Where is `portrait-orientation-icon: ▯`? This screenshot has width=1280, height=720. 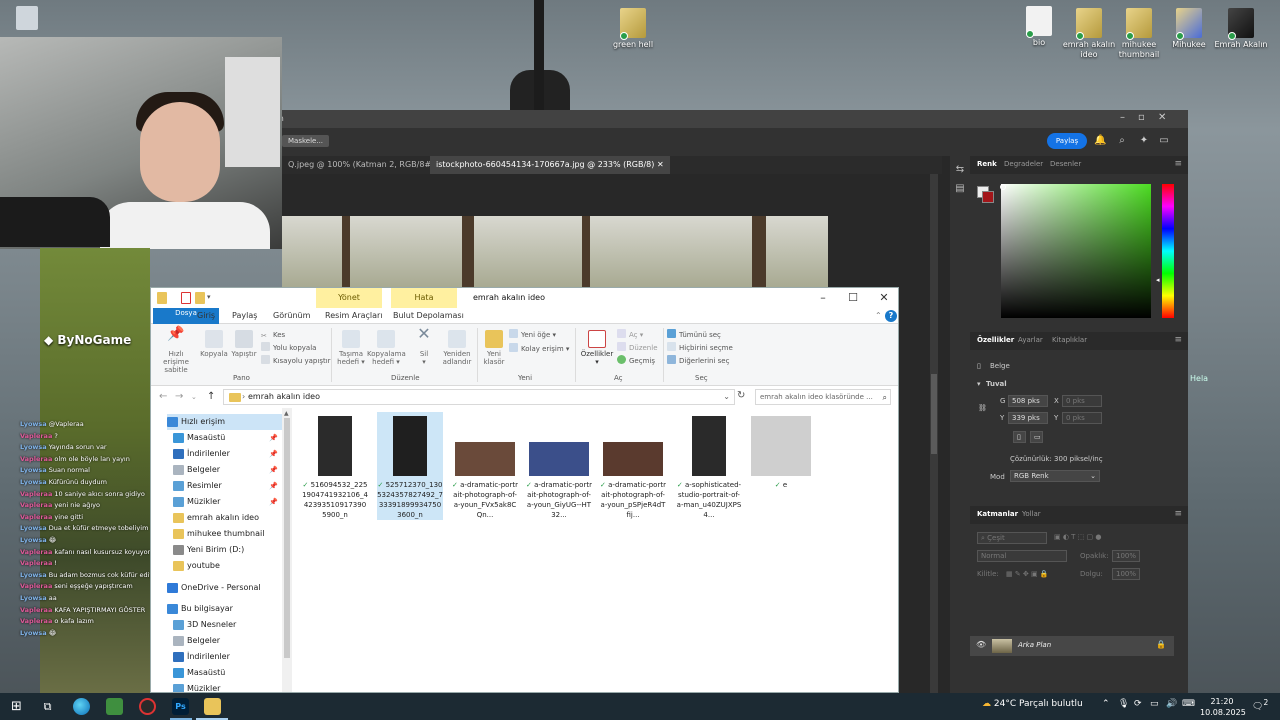 portrait-orientation-icon: ▯ is located at coordinates (1019, 437).